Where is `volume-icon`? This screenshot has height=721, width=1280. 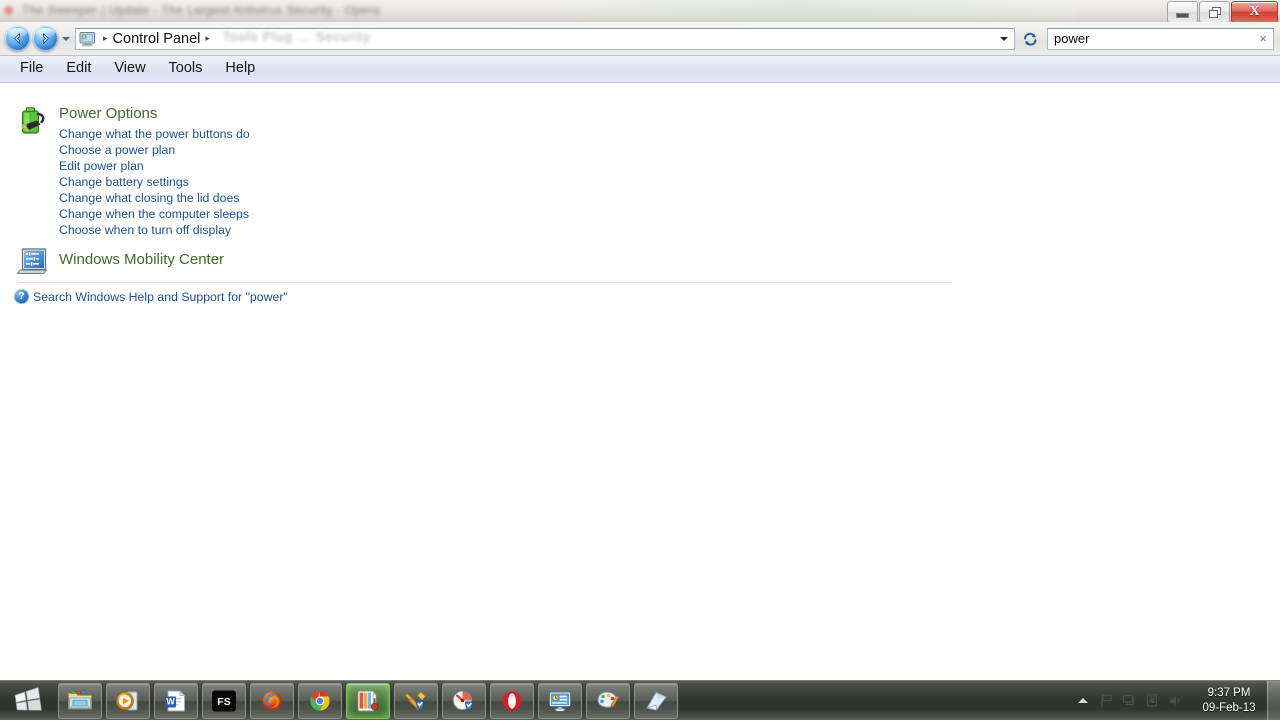 volume-icon is located at coordinates (1175, 701).